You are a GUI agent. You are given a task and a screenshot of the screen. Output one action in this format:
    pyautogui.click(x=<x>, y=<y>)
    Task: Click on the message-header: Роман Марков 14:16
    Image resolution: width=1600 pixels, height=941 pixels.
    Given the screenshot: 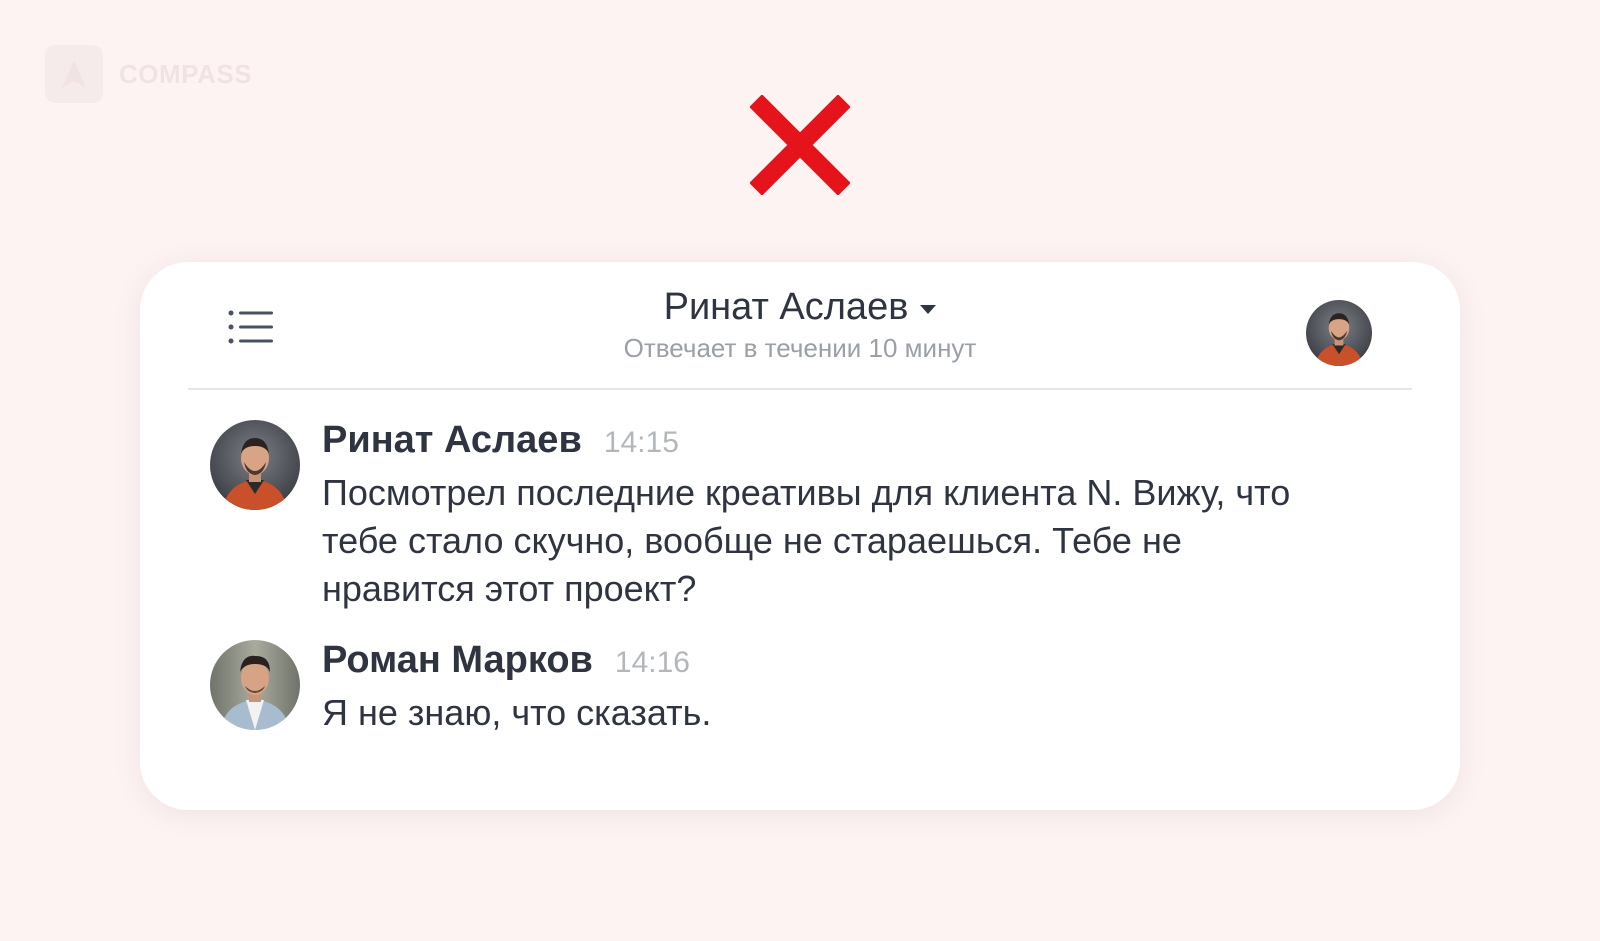 What is the action you would take?
    pyautogui.click(x=832, y=661)
    